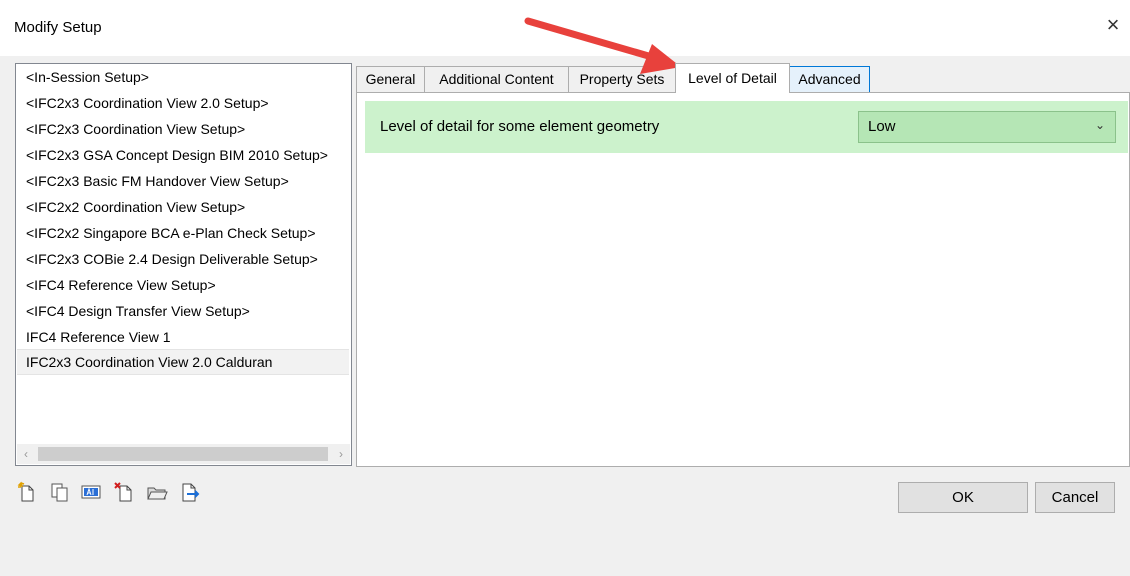  Describe the element at coordinates (183, 285) in the screenshot. I see `list-item: <IFC4 Reference View Setup>` at that location.